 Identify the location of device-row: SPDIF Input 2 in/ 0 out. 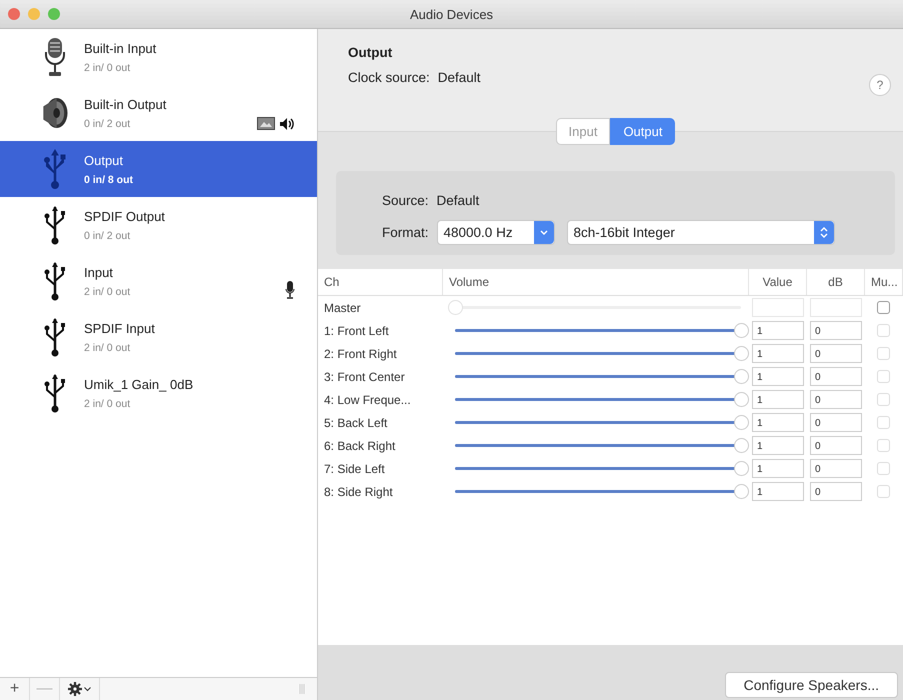
(158, 337).